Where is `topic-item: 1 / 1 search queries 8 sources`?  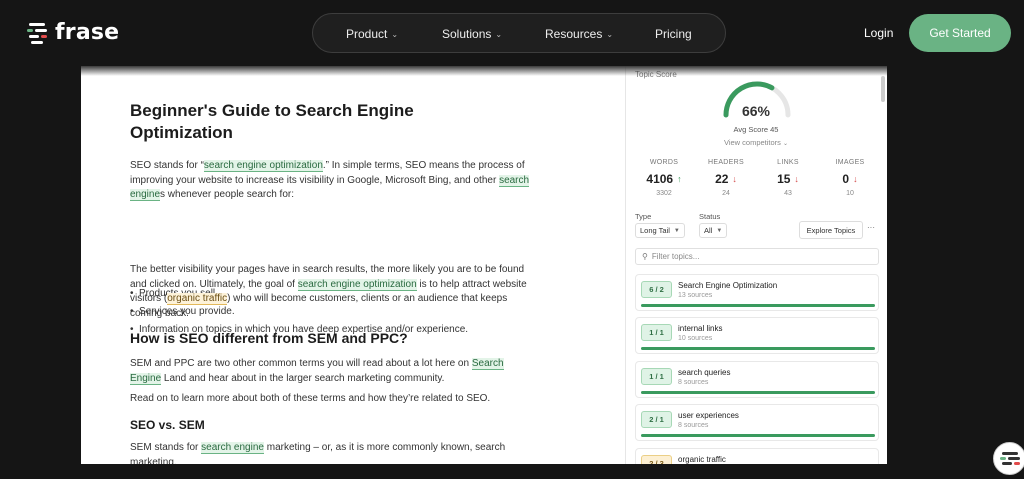
topic-item: 1 / 1 search queries 8 sources is located at coordinates (757, 379).